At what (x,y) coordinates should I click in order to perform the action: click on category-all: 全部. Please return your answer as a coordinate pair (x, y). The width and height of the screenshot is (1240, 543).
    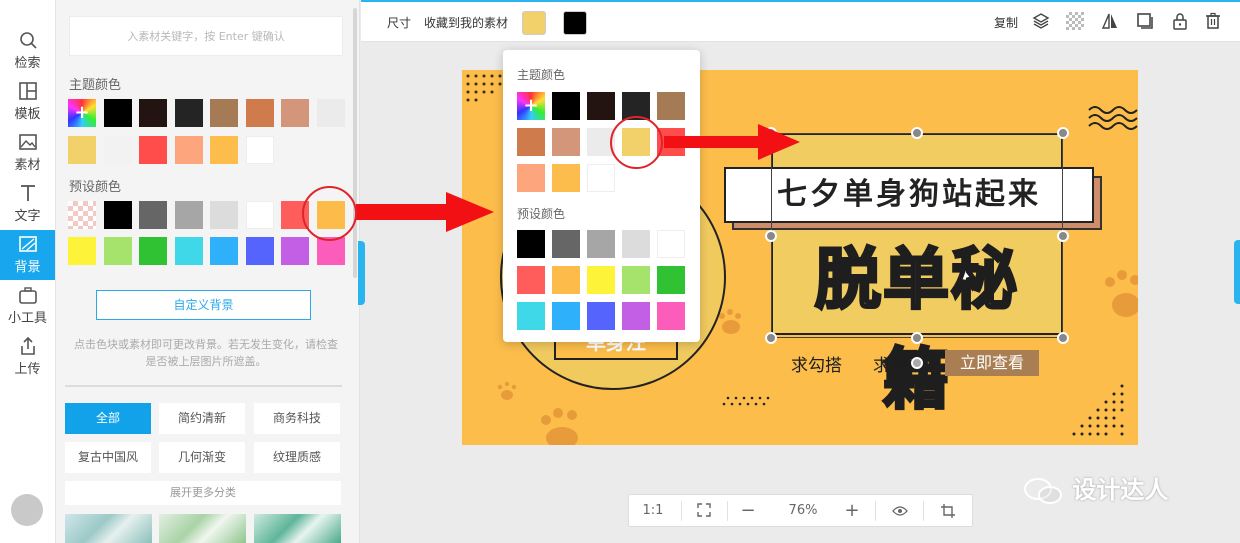
    Looking at the image, I should click on (108, 418).